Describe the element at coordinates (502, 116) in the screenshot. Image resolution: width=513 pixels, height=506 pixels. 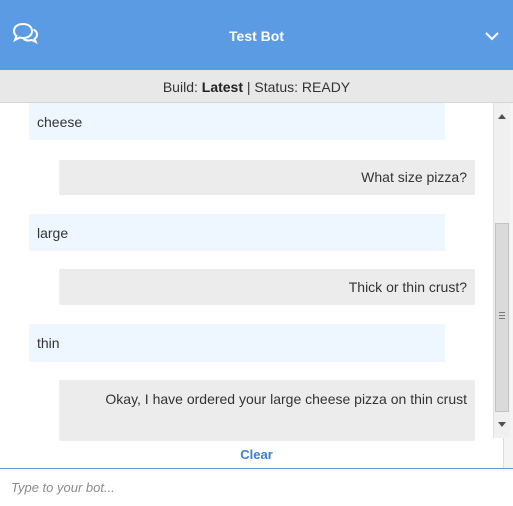
I see `scroll-up-arrow-icon` at that location.